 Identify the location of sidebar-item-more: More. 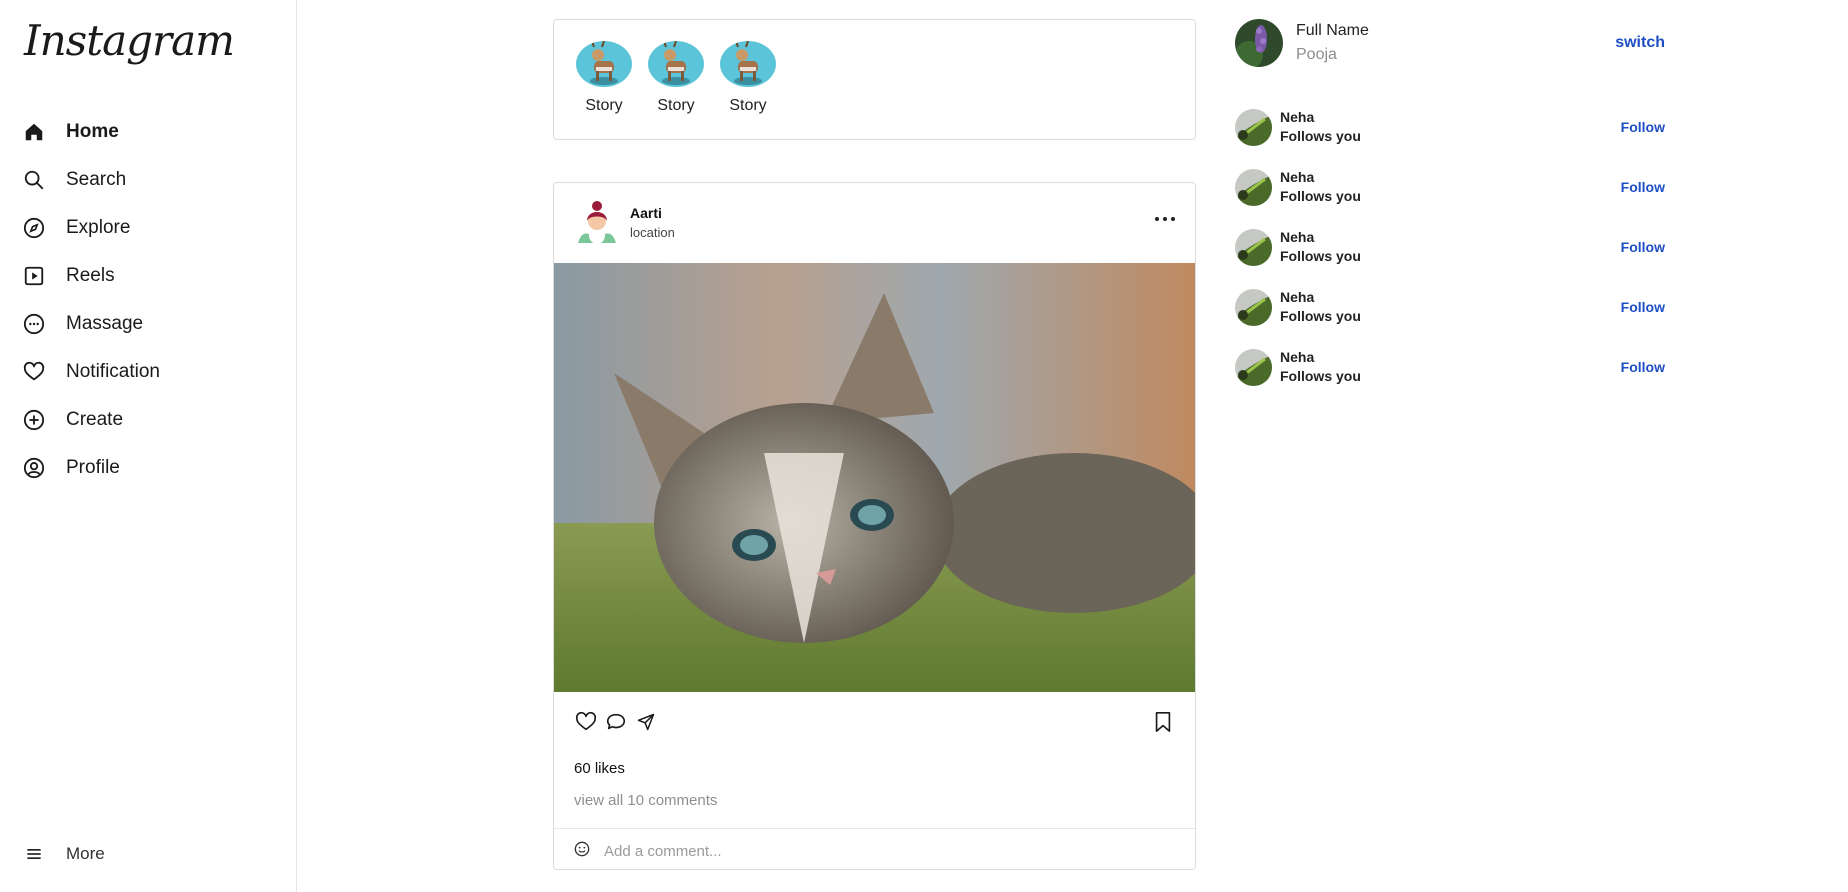
(63, 854).